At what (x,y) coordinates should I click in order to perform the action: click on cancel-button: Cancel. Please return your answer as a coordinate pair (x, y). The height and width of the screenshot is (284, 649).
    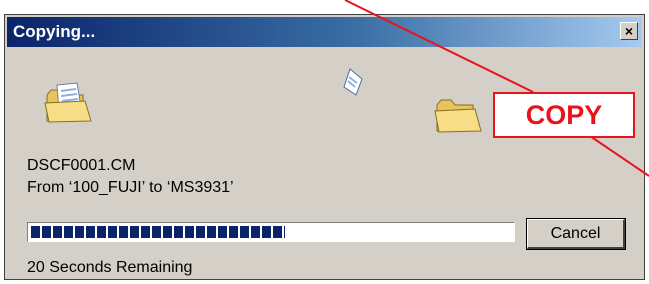
    Looking at the image, I should click on (576, 234).